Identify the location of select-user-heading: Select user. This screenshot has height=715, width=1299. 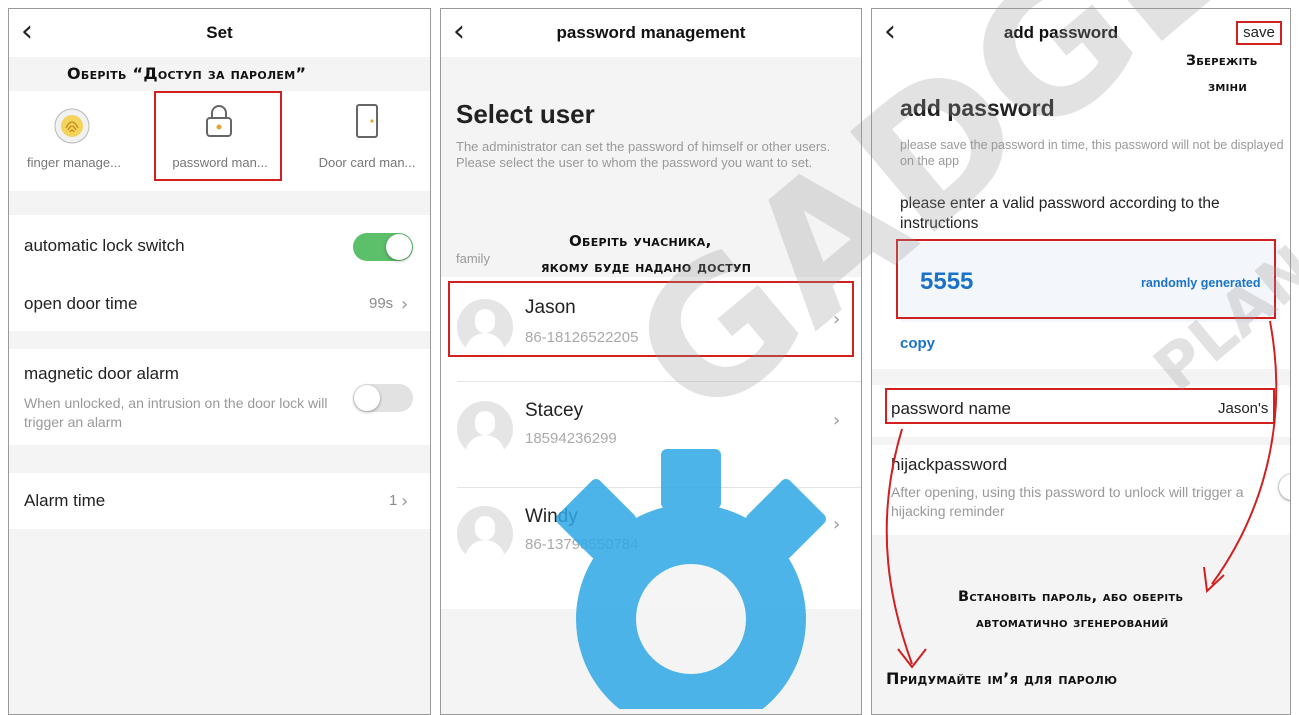
(525, 114).